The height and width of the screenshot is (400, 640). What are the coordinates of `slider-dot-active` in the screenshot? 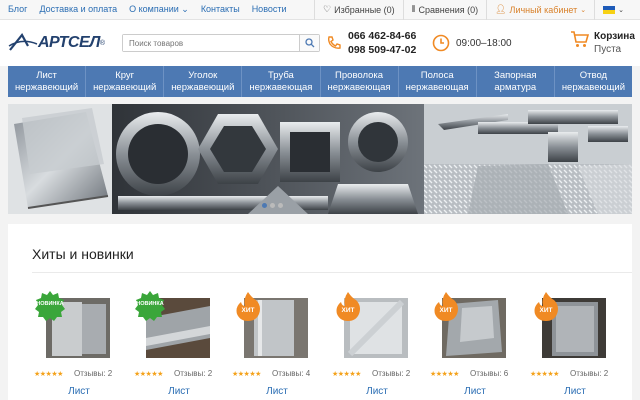 It's located at (264, 205).